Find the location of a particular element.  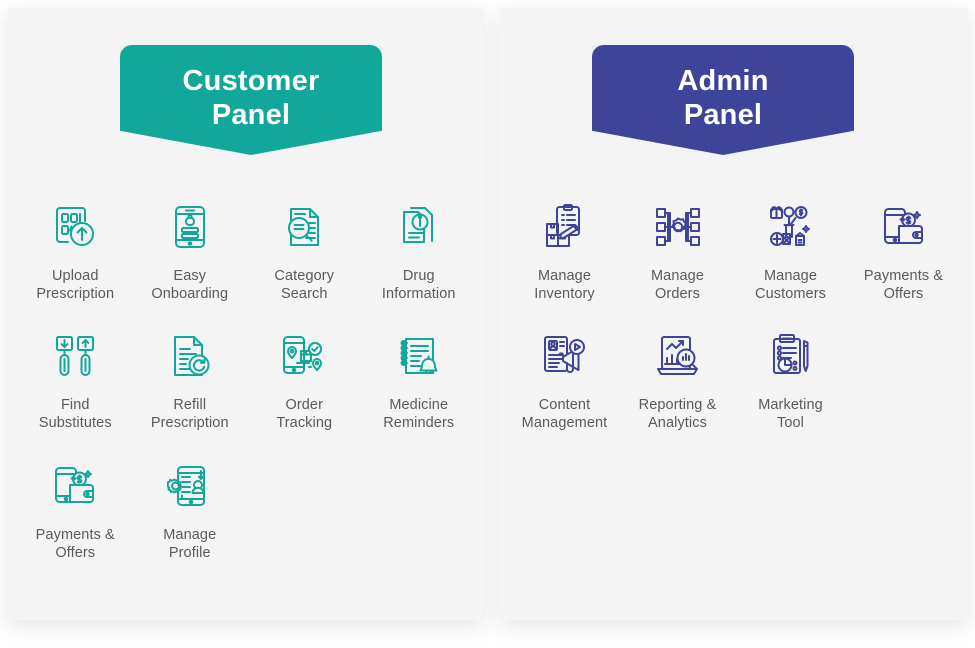

manage-profile-icon is located at coordinates (190, 486).